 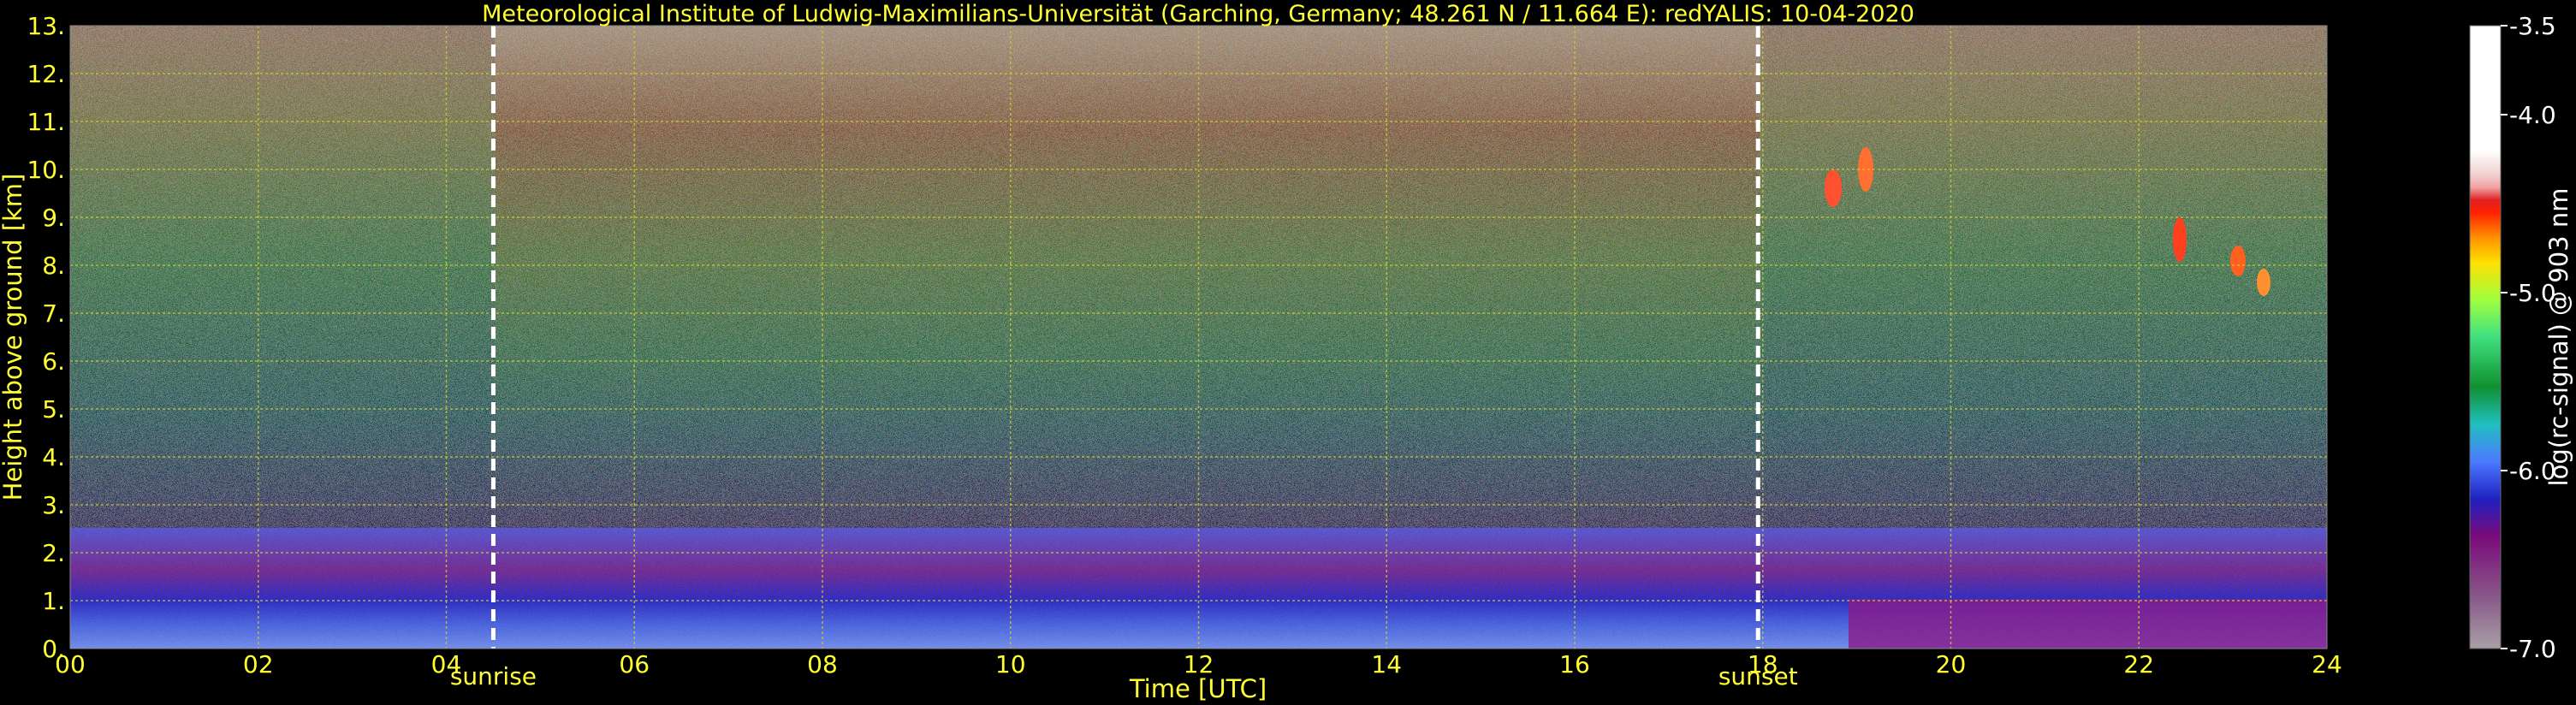 I want to click on y-tick-label: 0., so click(x=53, y=649).